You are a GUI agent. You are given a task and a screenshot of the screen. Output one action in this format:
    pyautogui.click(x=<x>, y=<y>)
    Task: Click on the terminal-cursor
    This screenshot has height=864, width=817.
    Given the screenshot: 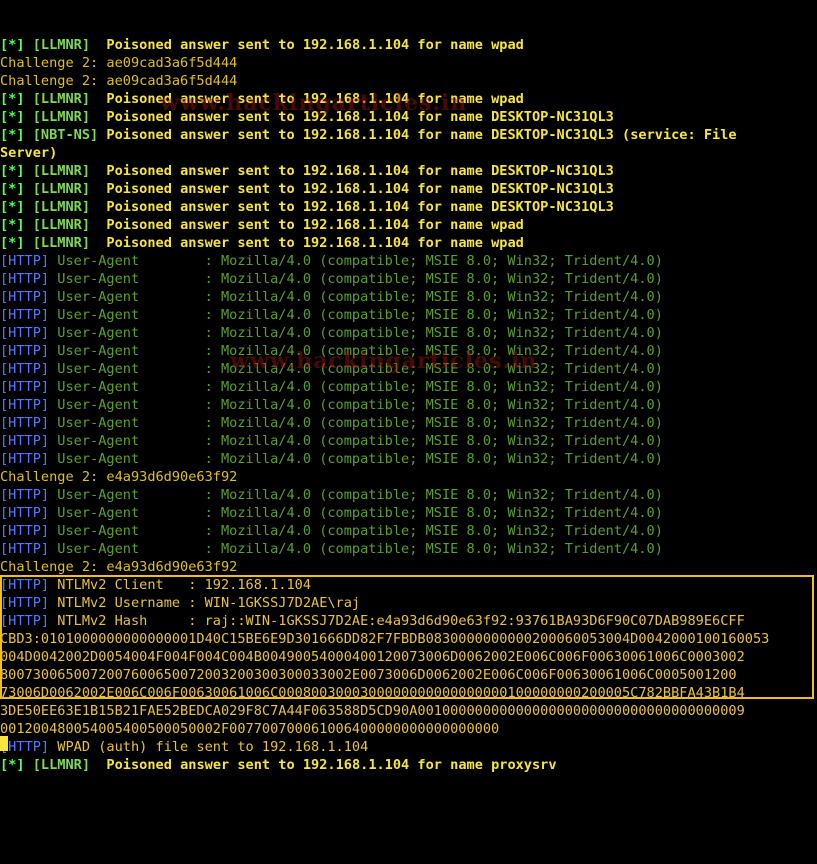 What is the action you would take?
    pyautogui.click(x=4, y=743)
    